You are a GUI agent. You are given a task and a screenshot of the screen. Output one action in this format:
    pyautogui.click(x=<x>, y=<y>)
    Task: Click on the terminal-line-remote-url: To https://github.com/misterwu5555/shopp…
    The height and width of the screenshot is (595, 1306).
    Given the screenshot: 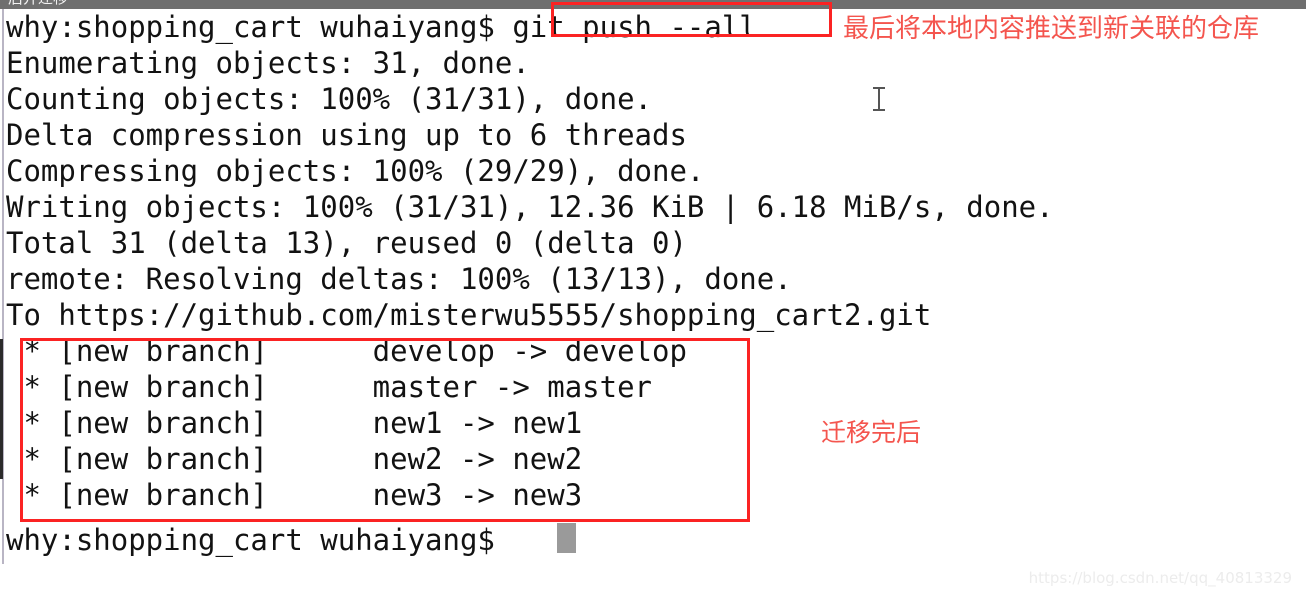 What is the action you would take?
    pyautogui.click(x=469, y=315)
    